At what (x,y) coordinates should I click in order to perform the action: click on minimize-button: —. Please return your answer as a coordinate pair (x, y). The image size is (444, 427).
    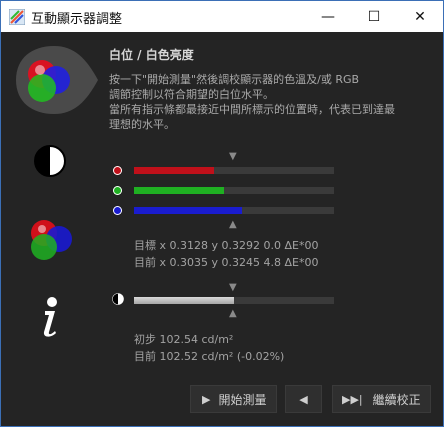
    Looking at the image, I should click on (328, 16).